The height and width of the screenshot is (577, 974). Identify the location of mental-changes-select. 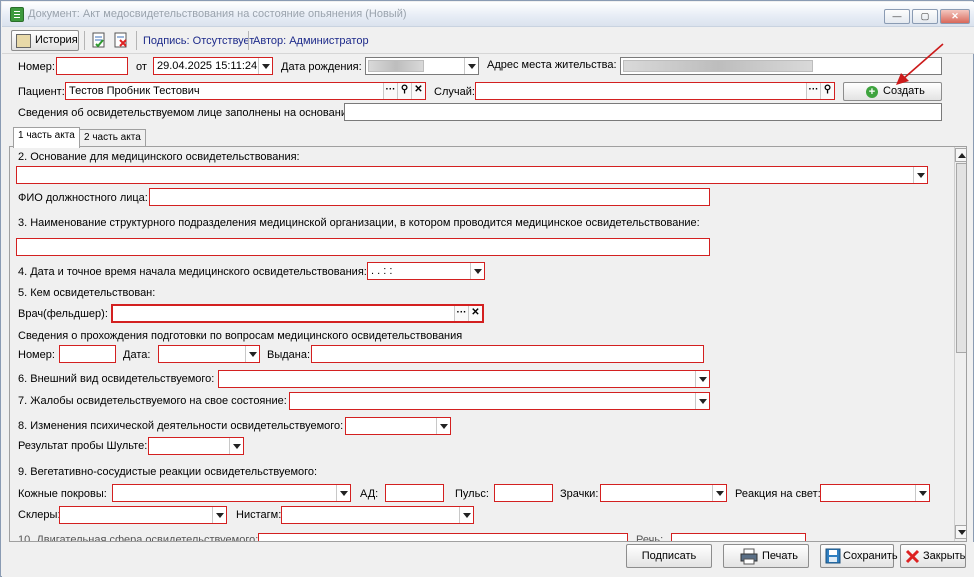
(398, 426).